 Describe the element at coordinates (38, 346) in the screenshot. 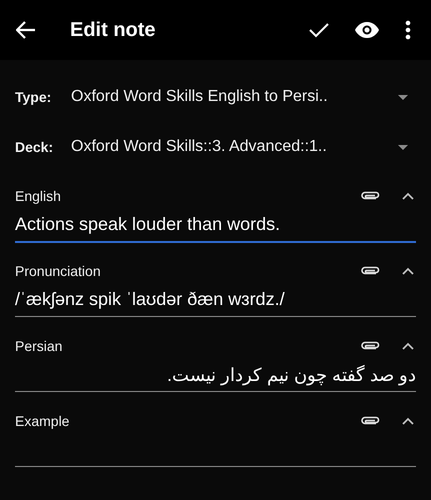

I see `field-label: Persian` at that location.